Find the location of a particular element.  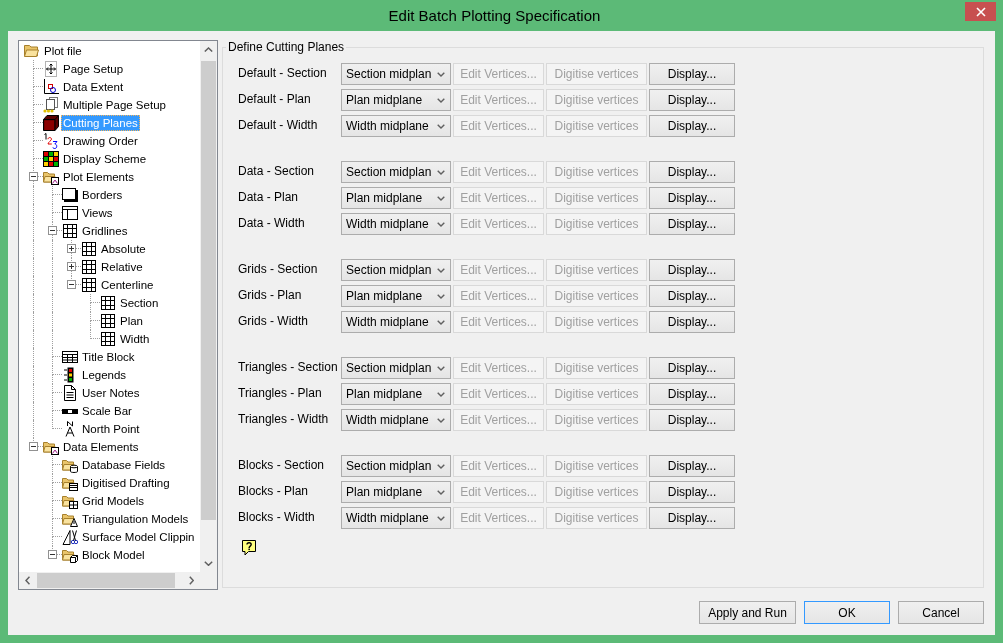

tree-item: Multiple Page Setup is located at coordinates (114, 105).